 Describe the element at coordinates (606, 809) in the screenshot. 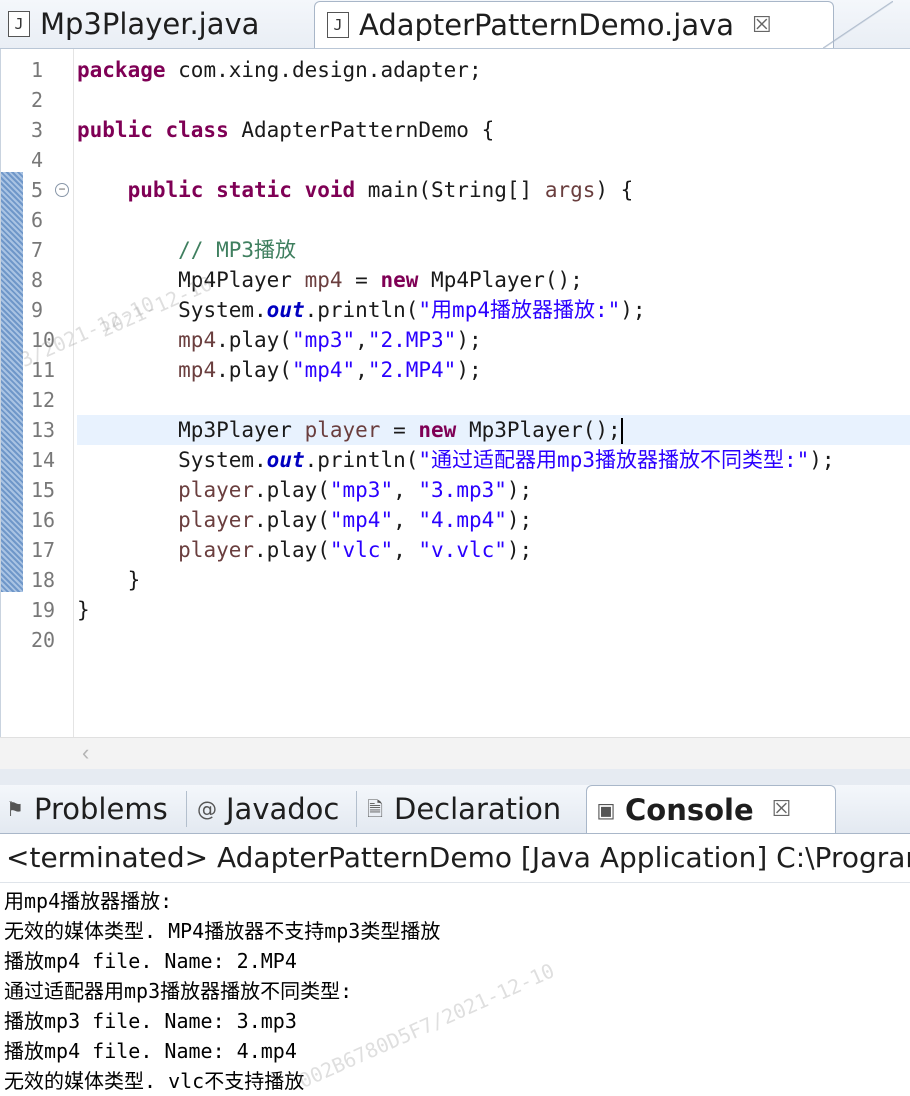

I see `console-icon: ▣` at that location.